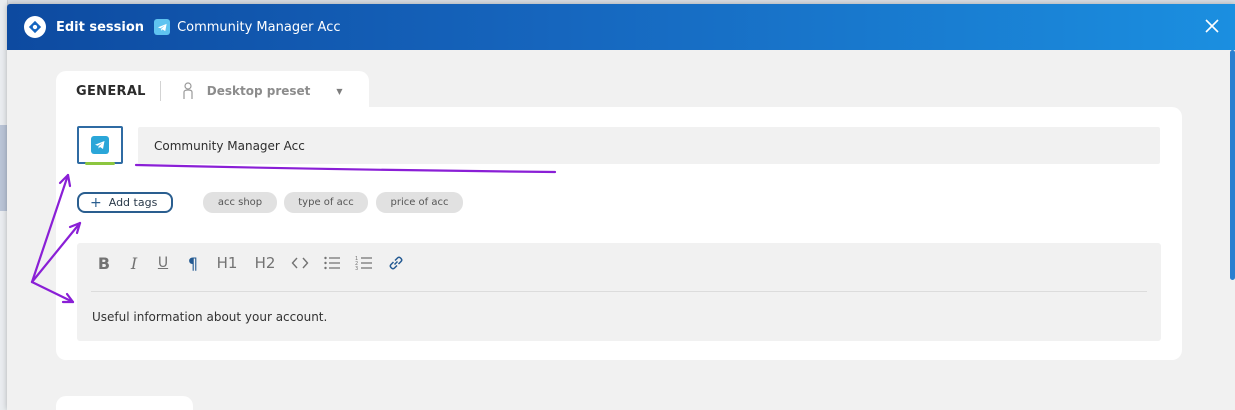  I want to click on session-name-input, so click(649, 145).